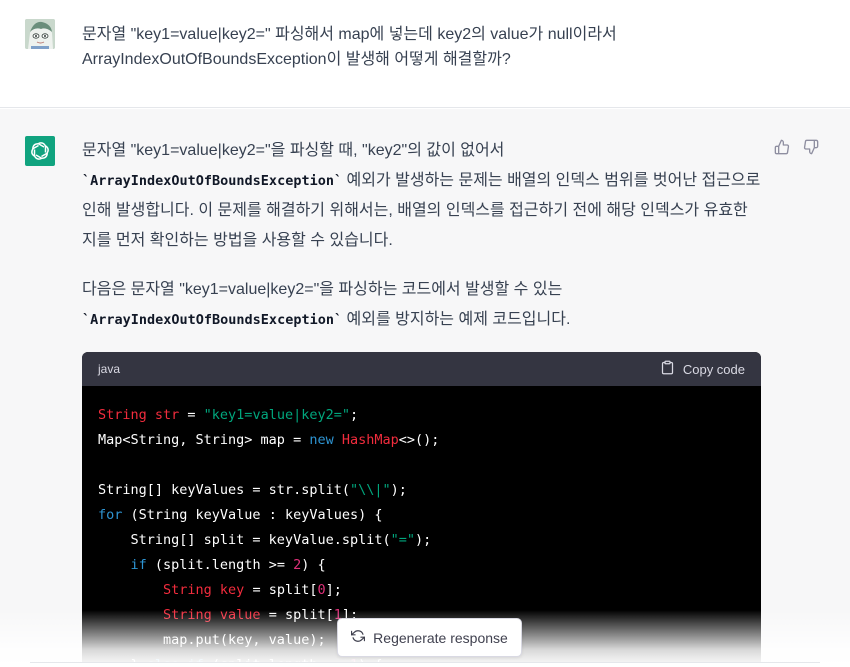 Image resolution: width=850 pixels, height=667 pixels. What do you see at coordinates (421, 565) in the screenshot?
I see `code-line: if (split.length >= 2) {` at bounding box center [421, 565].